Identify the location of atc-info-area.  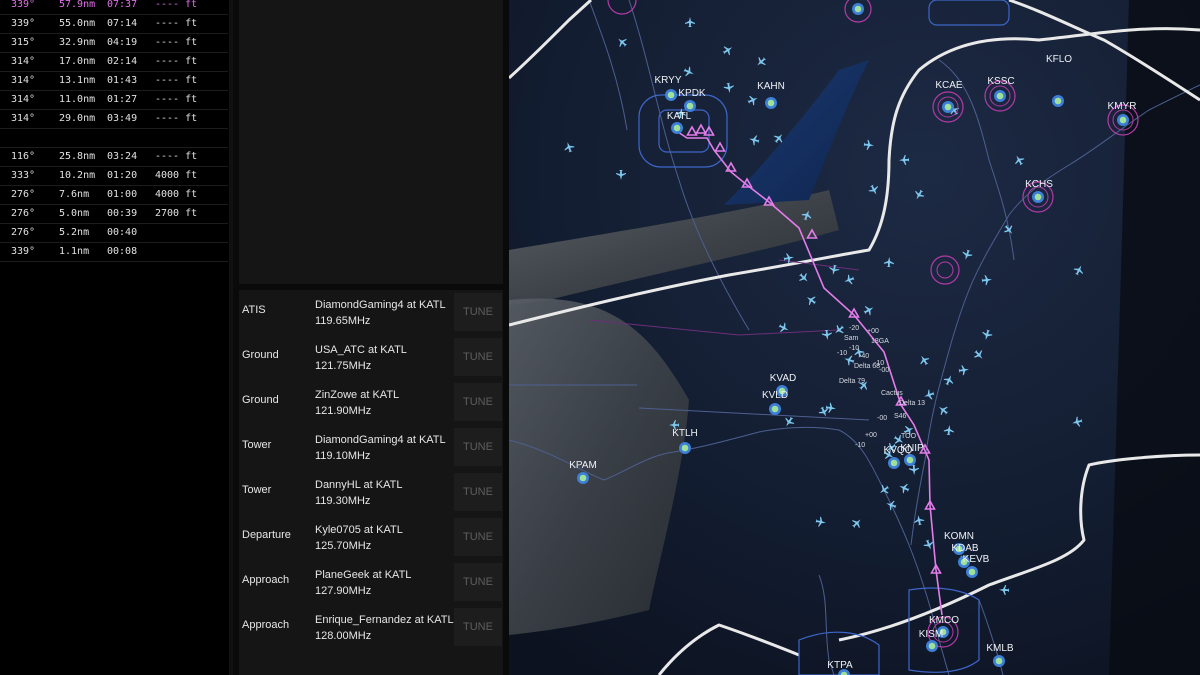
(371, 142).